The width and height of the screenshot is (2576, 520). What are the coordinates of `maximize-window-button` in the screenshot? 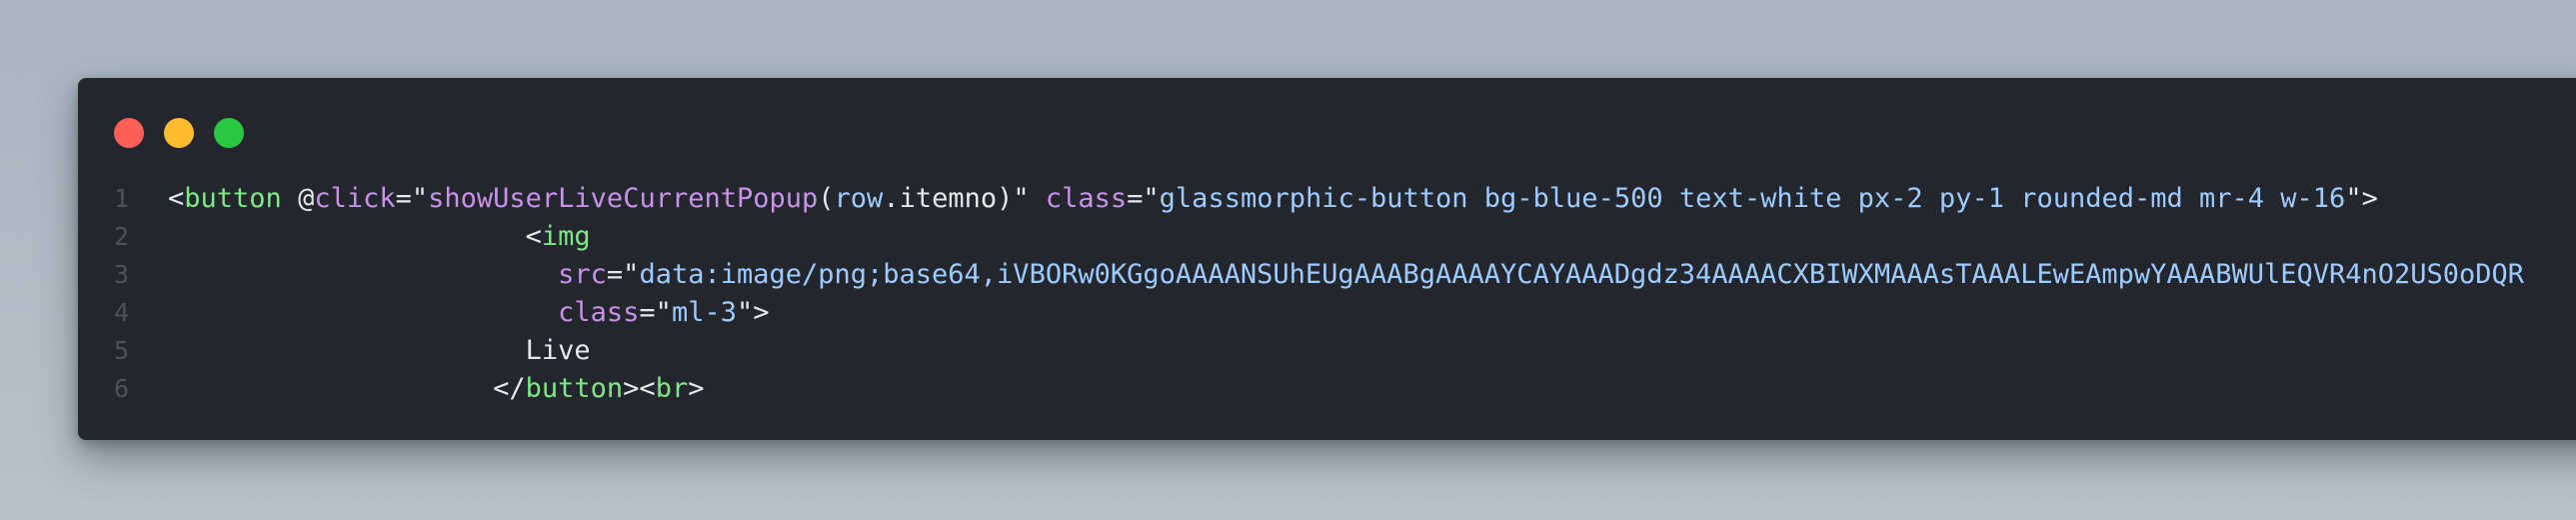 It's located at (229, 133).